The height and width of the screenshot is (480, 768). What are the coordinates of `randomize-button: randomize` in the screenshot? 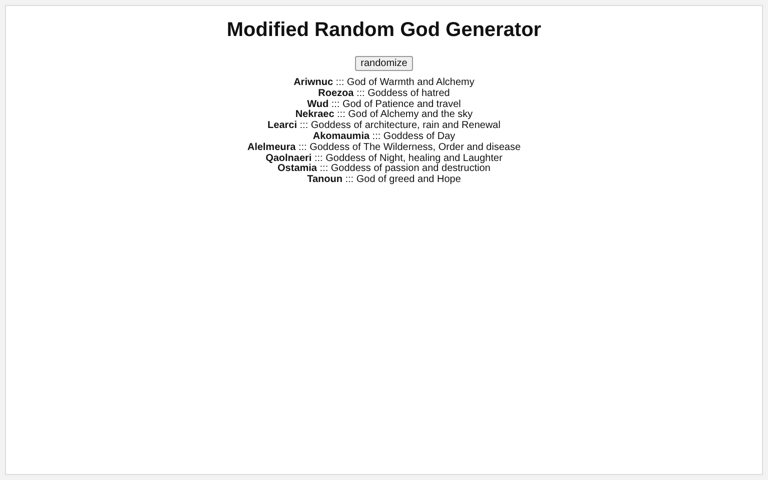 It's located at (384, 63).